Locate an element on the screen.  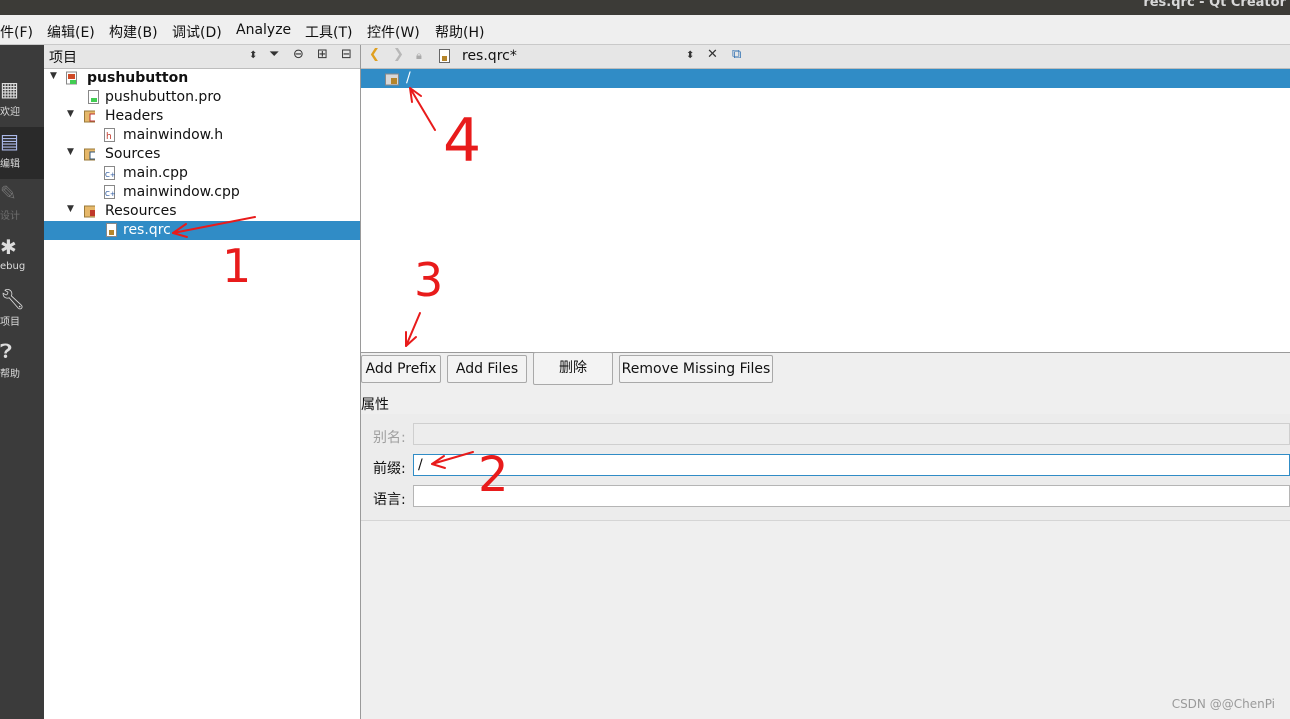
grid-icon: ▦ is located at coordinates (9, 89).